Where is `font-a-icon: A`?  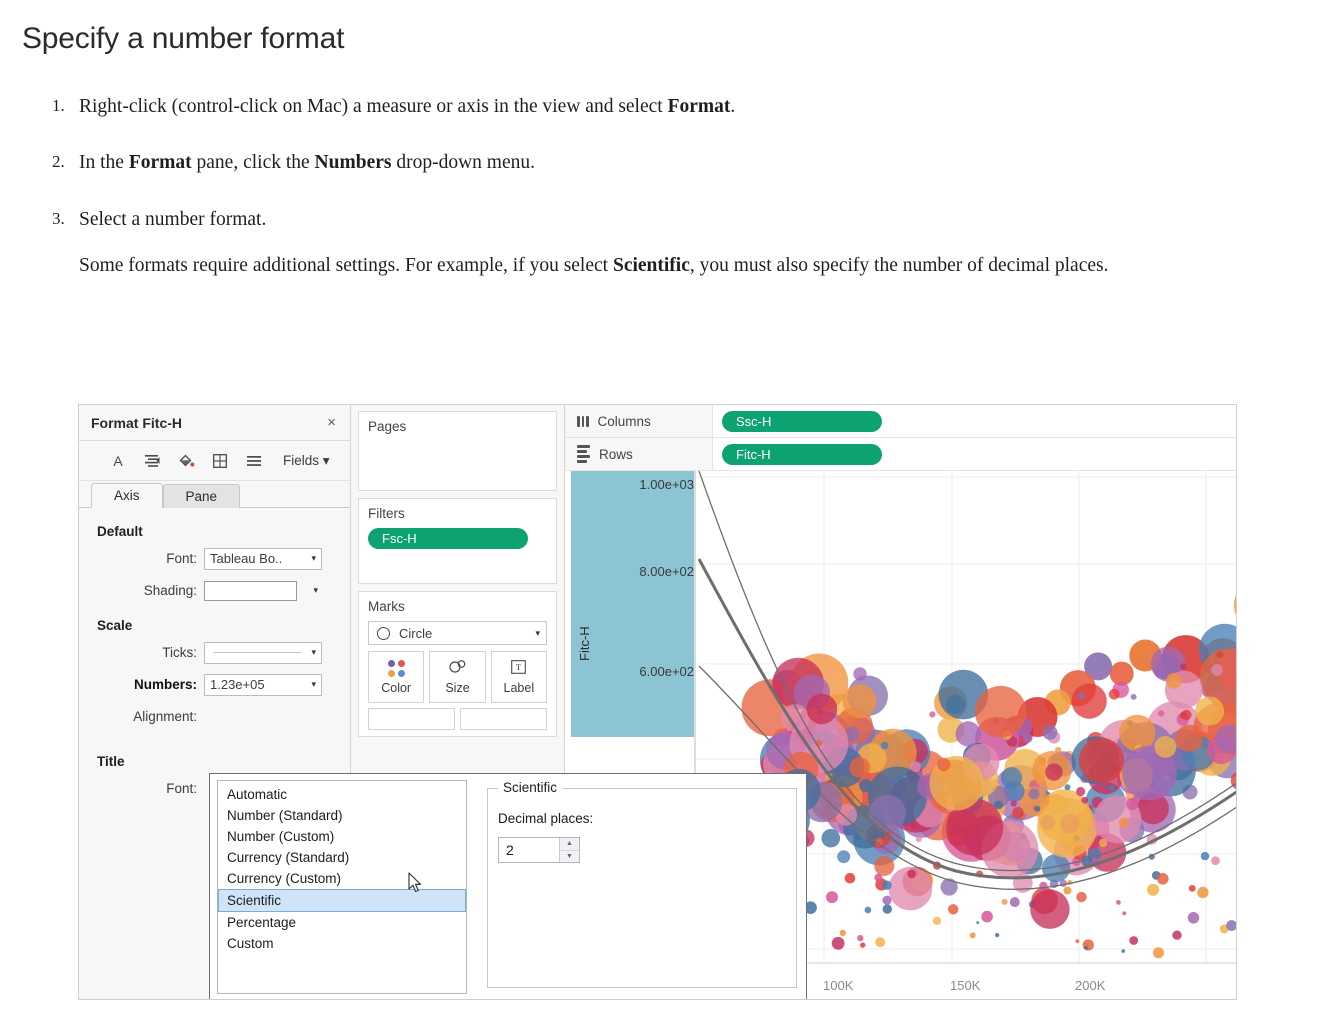
font-a-icon: A is located at coordinates (118, 461).